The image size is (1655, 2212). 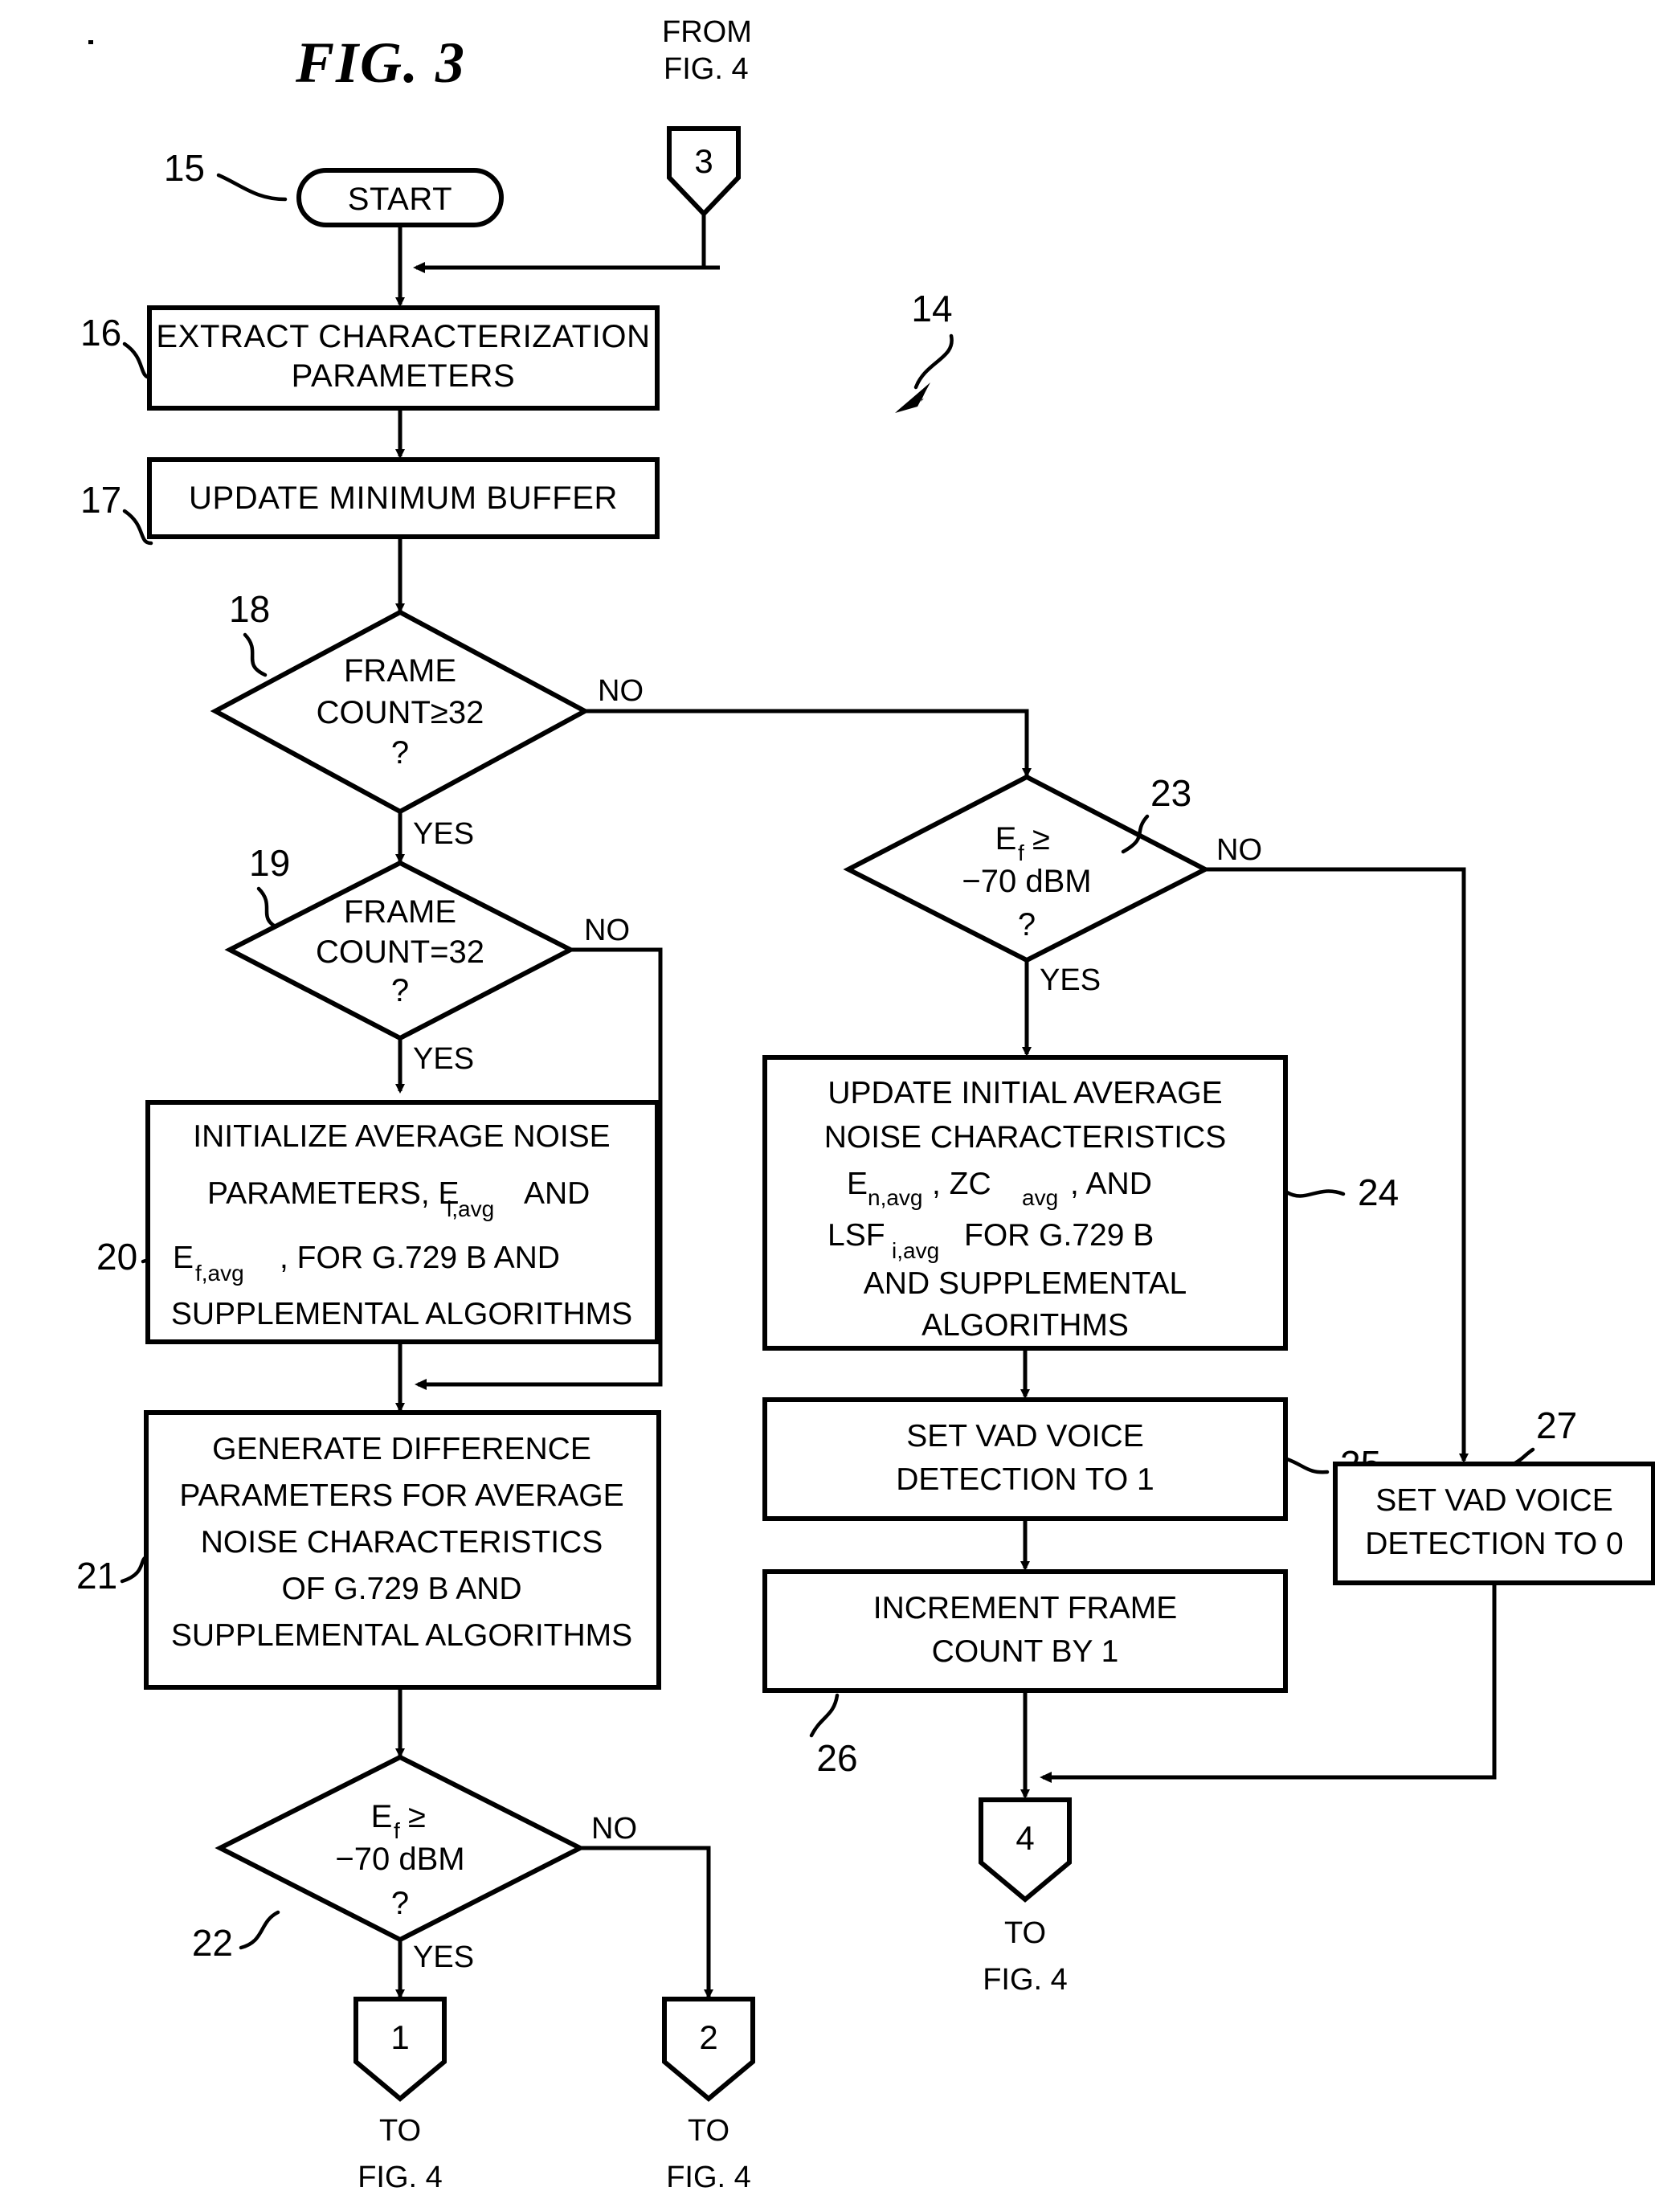 I want to click on to-fig4-connector-4-caption-line2: FIG. 4, so click(x=1026, y=1980).